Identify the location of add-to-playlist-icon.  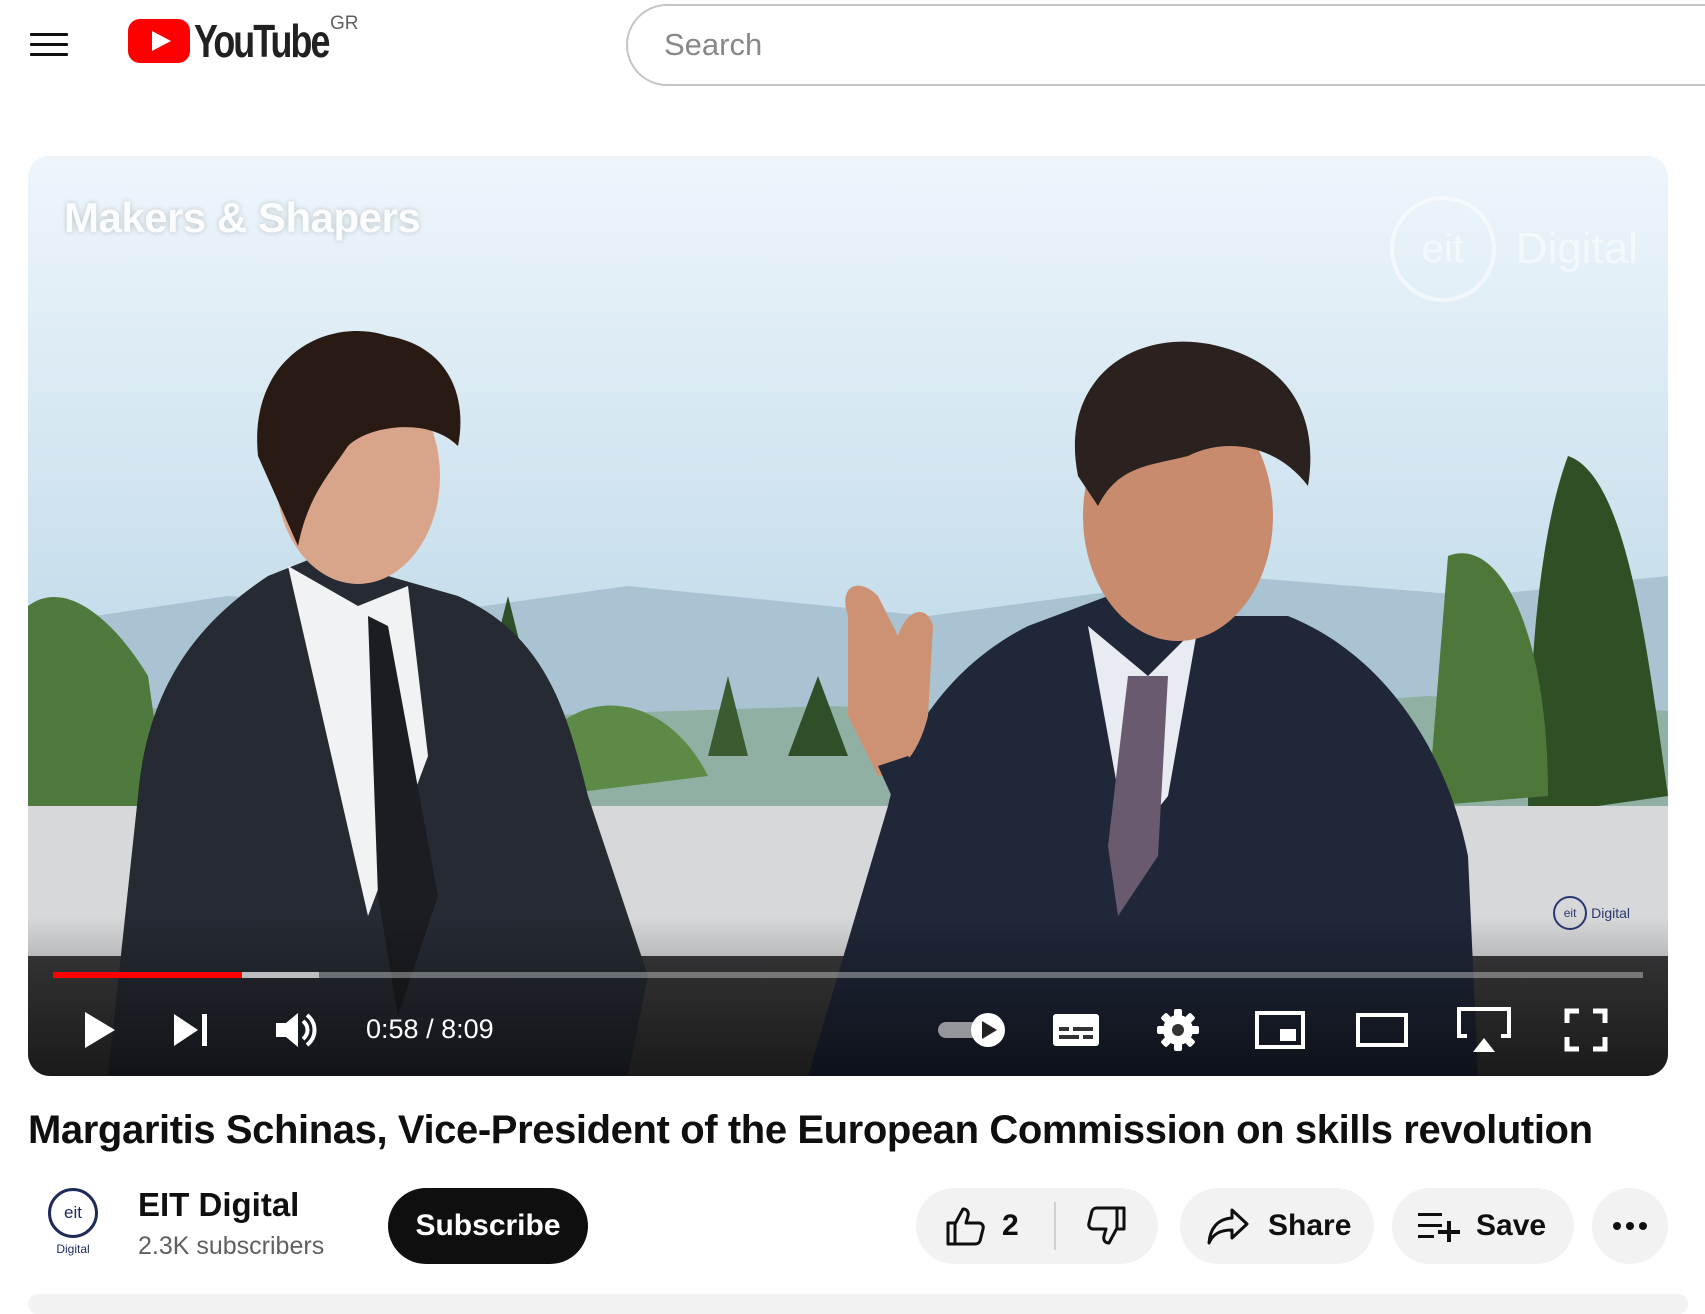
(1439, 1227).